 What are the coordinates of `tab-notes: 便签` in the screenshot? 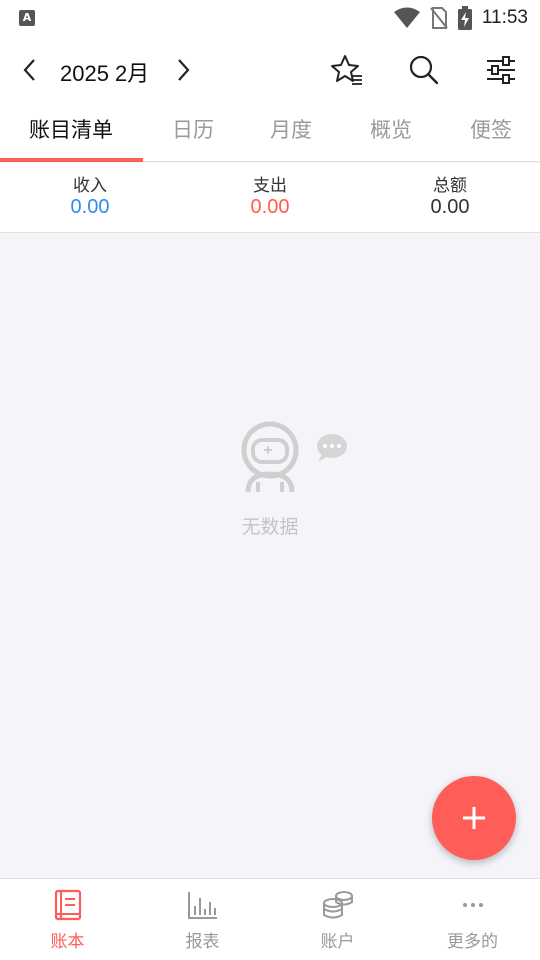 It's located at (490, 132).